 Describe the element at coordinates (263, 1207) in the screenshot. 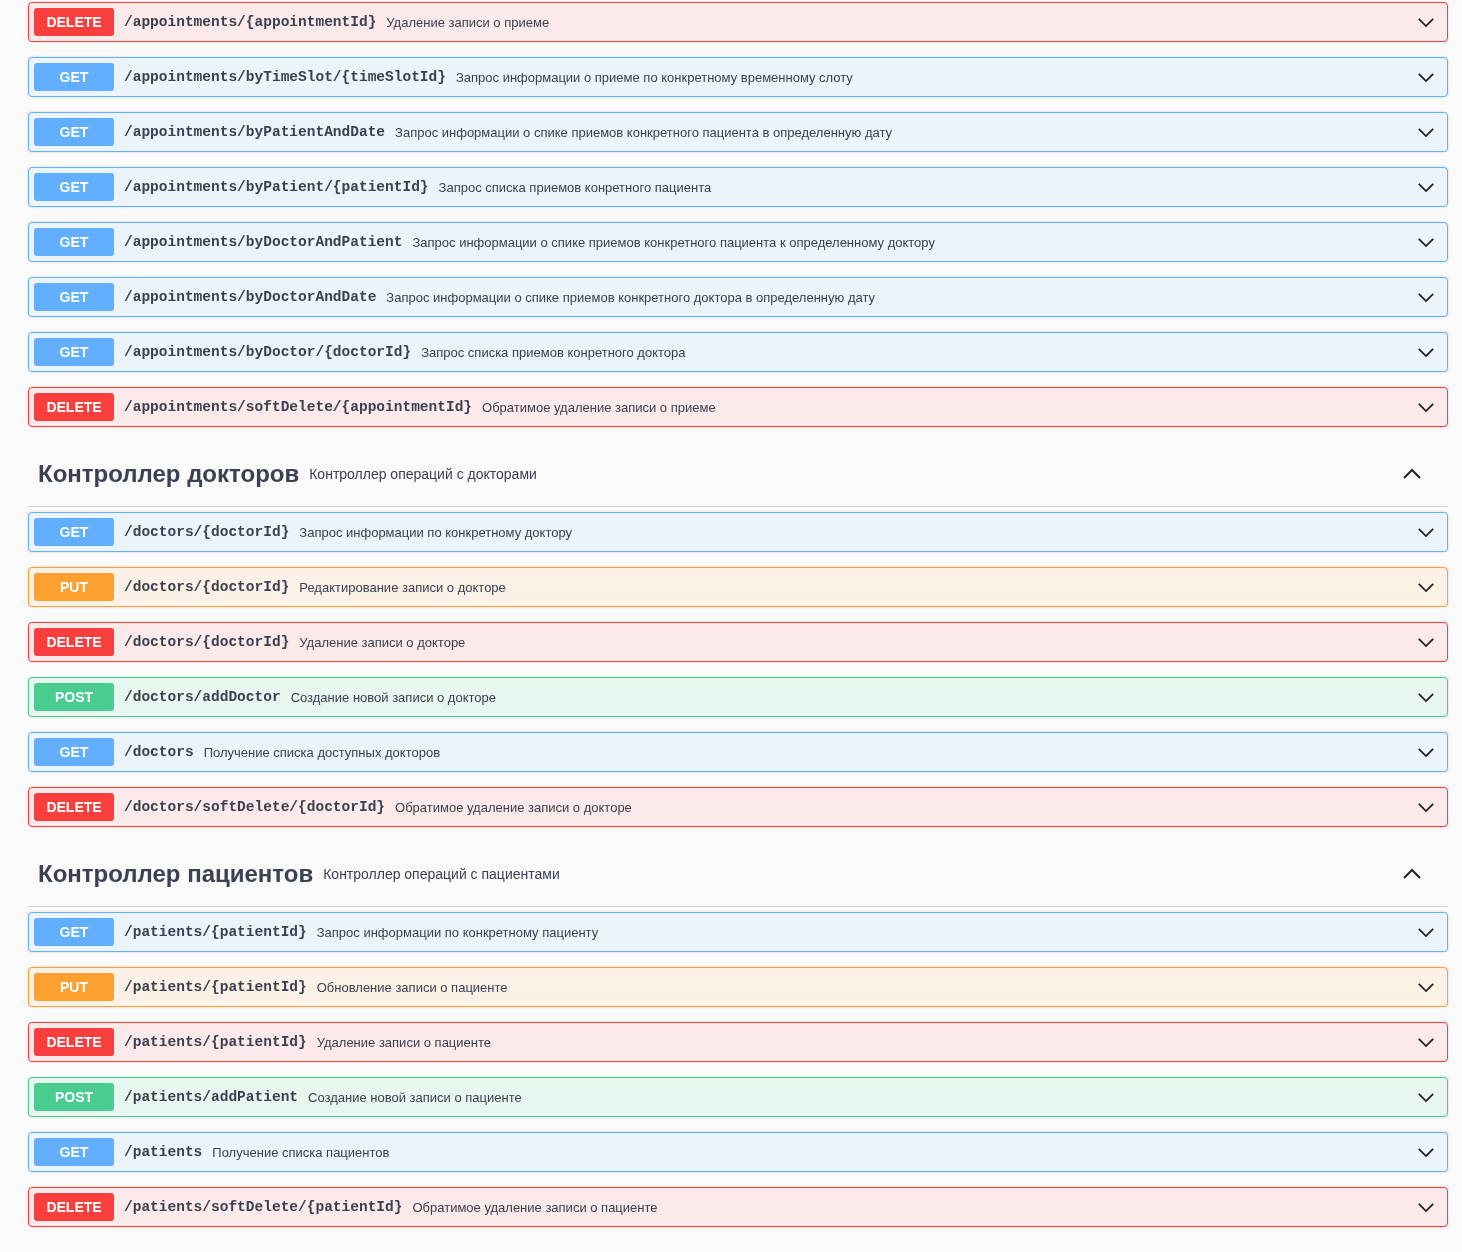

I see `endpoint-path: /patients/softDelete/{patientId}` at that location.